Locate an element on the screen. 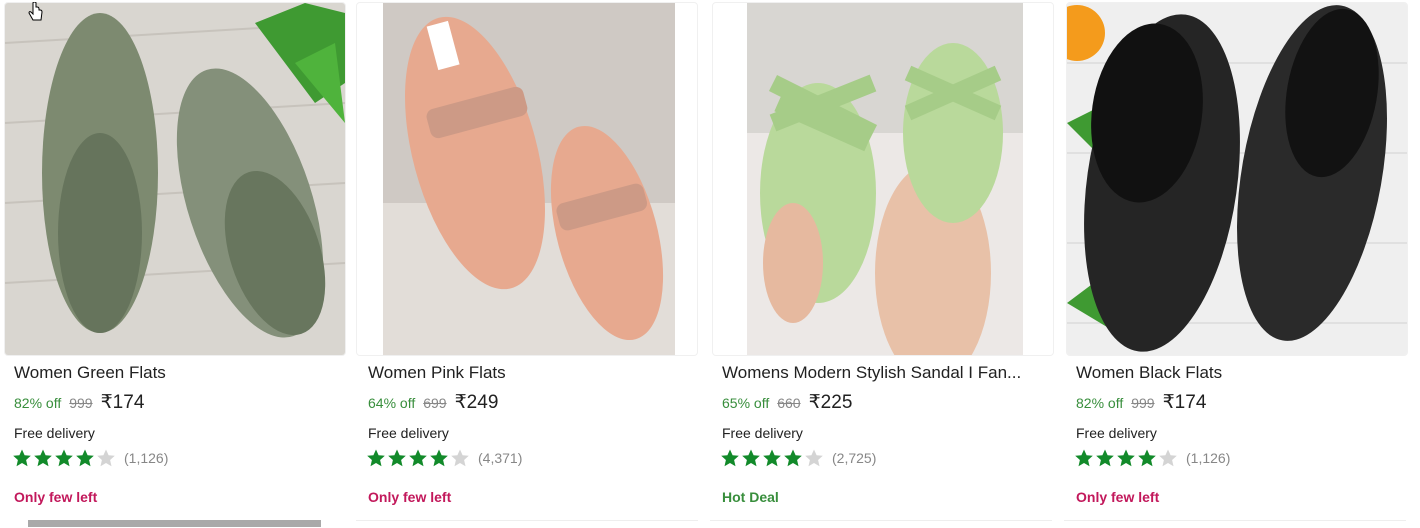  product-title: Women Pink Flats is located at coordinates (528, 373).